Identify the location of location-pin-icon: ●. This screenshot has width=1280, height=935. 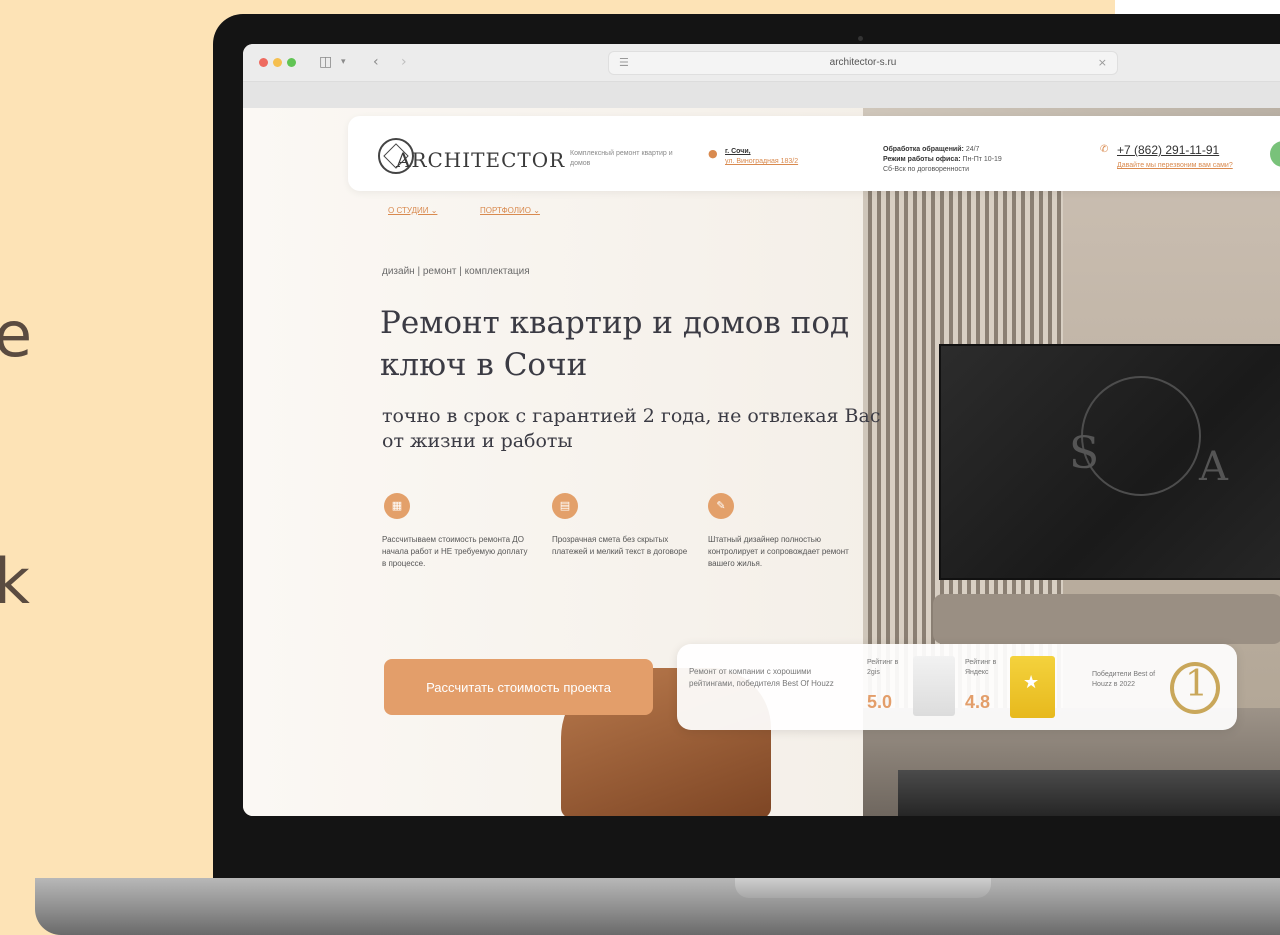
(713, 153).